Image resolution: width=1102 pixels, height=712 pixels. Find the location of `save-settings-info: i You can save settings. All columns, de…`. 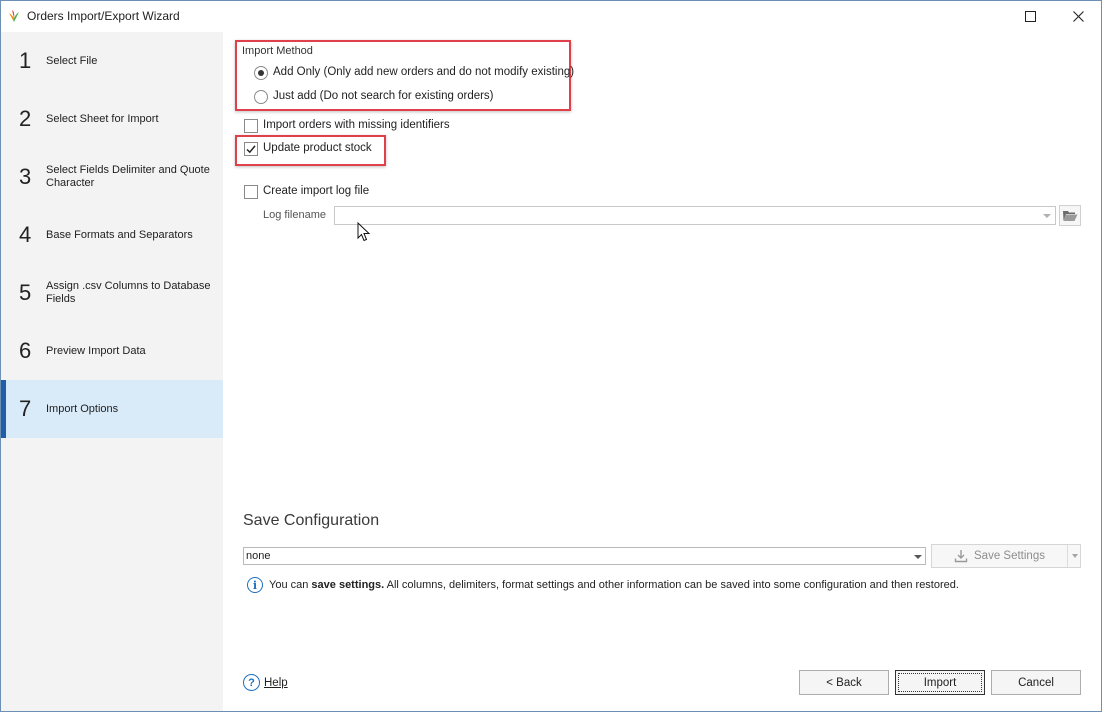

save-settings-info: i You can save settings. All columns, de… is located at coordinates (603, 585).